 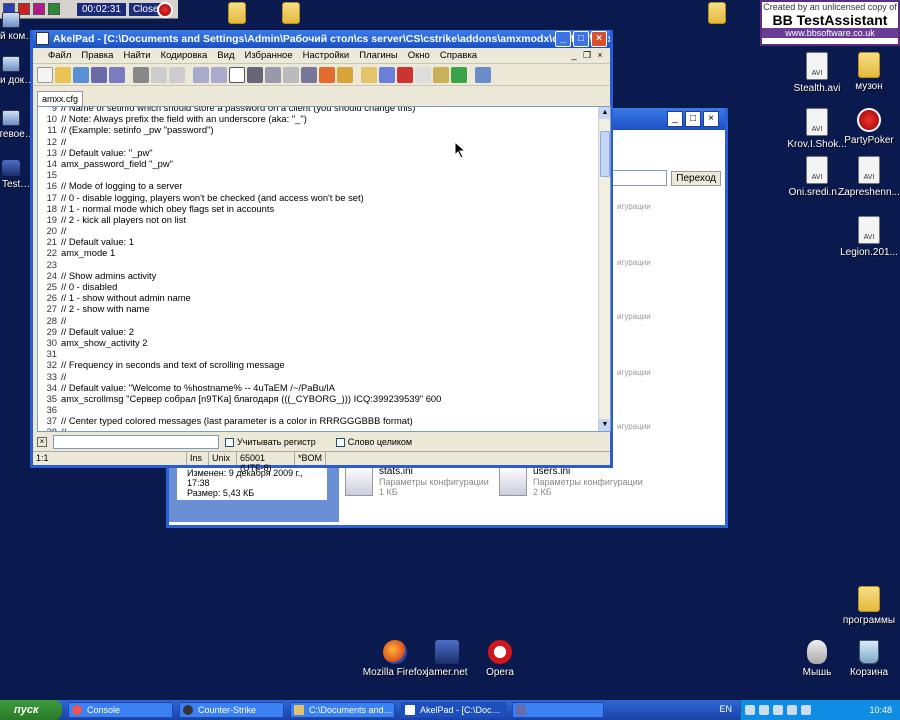 I want to click on folder-icon, so click(x=299, y=710).